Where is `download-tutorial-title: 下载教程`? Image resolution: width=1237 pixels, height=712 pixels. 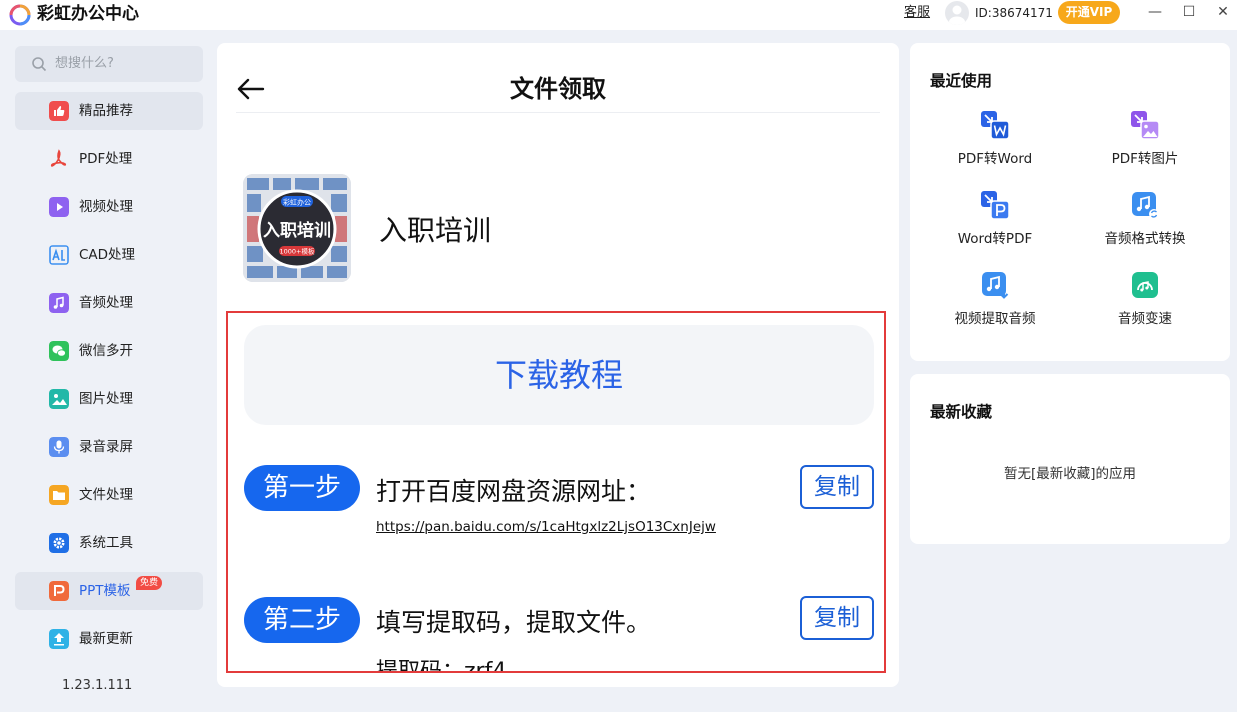
download-tutorial-title: 下载教程 is located at coordinates (558, 375).